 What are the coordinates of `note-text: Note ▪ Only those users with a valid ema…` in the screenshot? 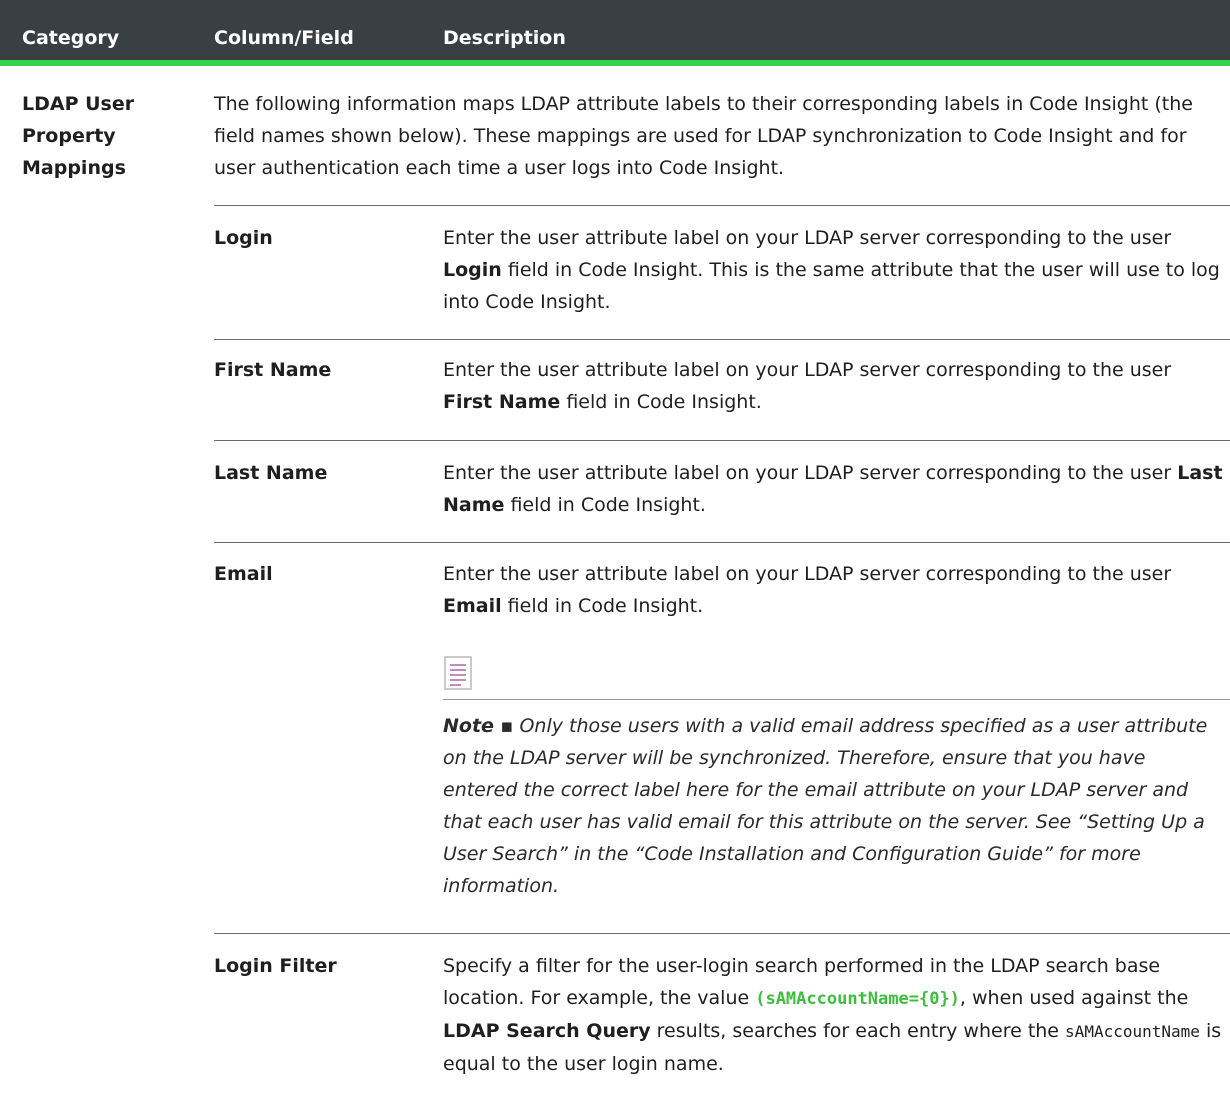 It's located at (825, 806).